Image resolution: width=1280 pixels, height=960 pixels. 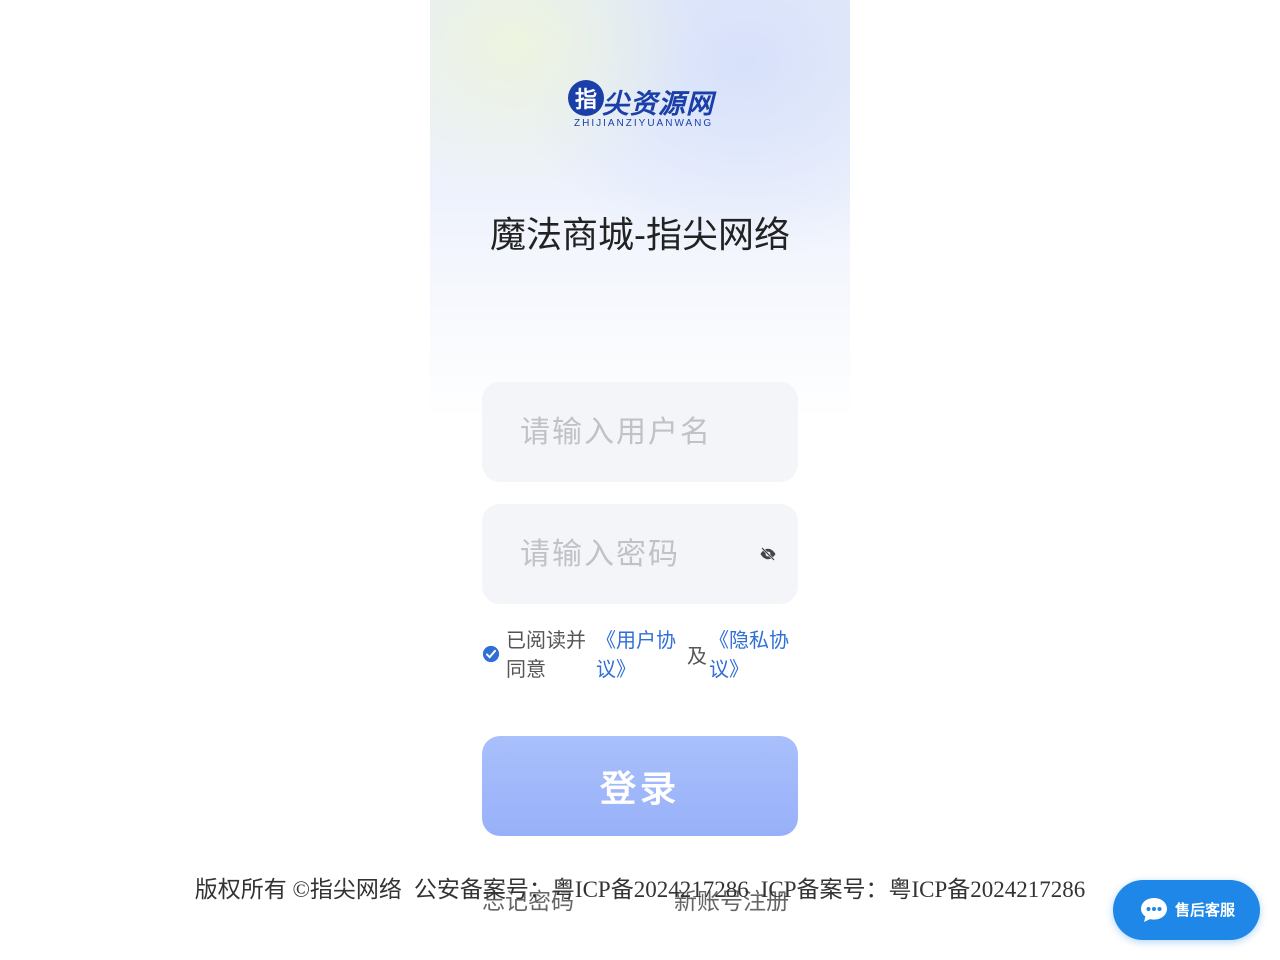 What do you see at coordinates (586, 98) in the screenshot?
I see `logo-mark: 指` at bounding box center [586, 98].